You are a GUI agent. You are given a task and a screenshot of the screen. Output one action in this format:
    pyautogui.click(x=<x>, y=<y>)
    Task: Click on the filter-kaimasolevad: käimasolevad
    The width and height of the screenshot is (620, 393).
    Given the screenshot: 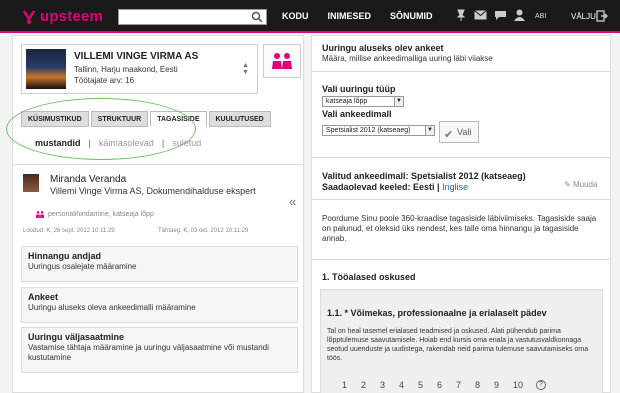 What is the action you would take?
    pyautogui.click(x=126, y=143)
    